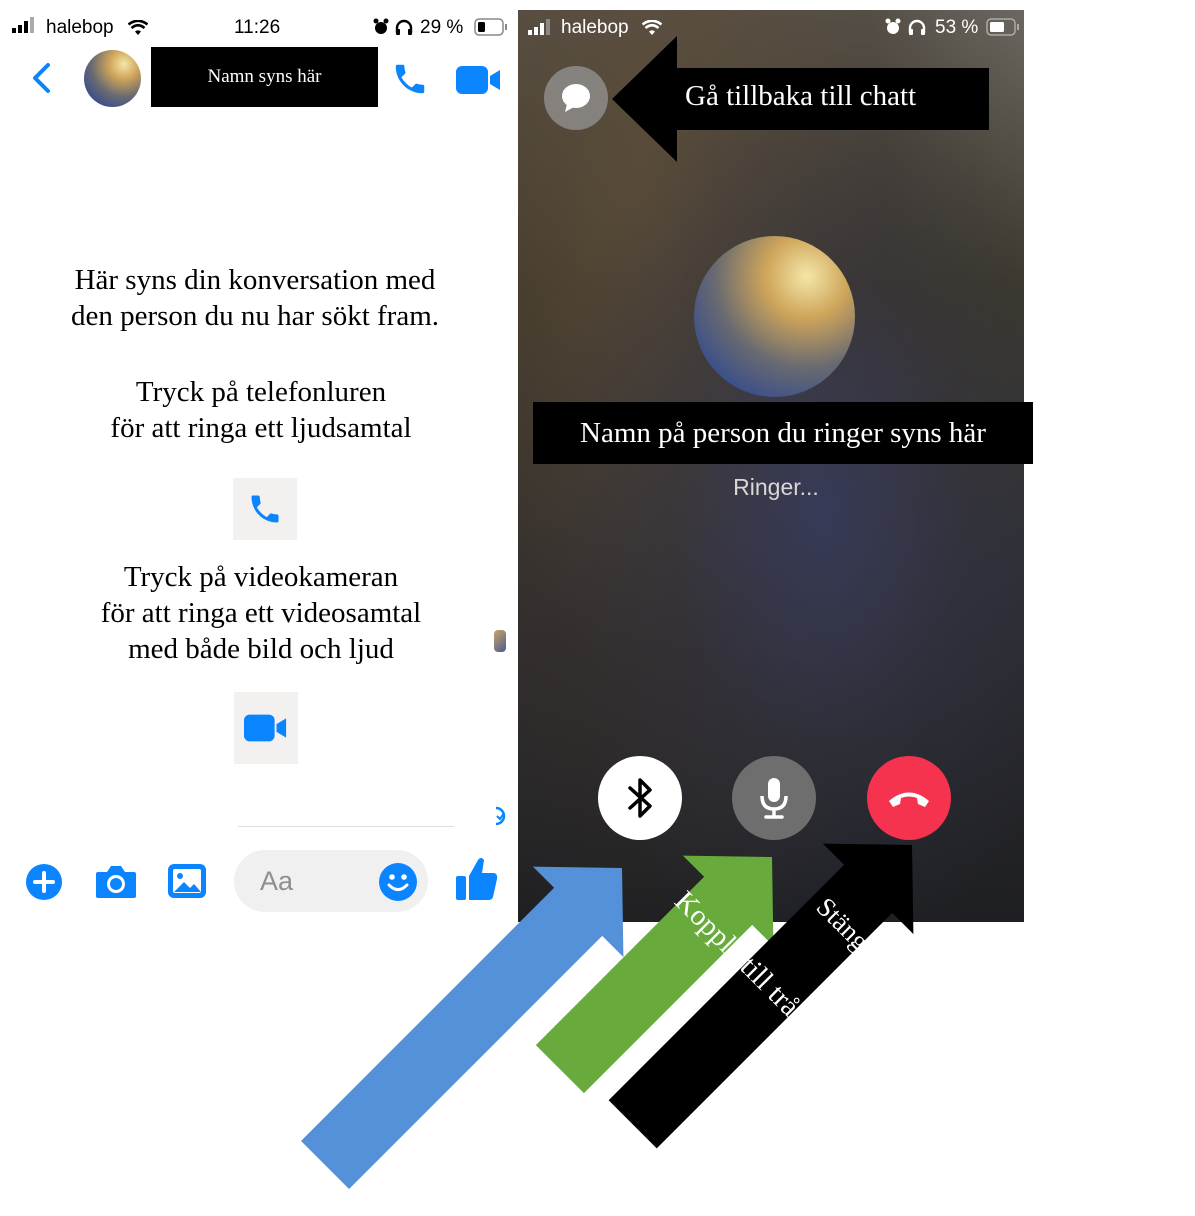 The width and height of the screenshot is (1195, 1216). Describe the element at coordinates (801, 96) in the screenshot. I see `back-to-chat-annotation: Gå tillbaka till chatt` at that location.